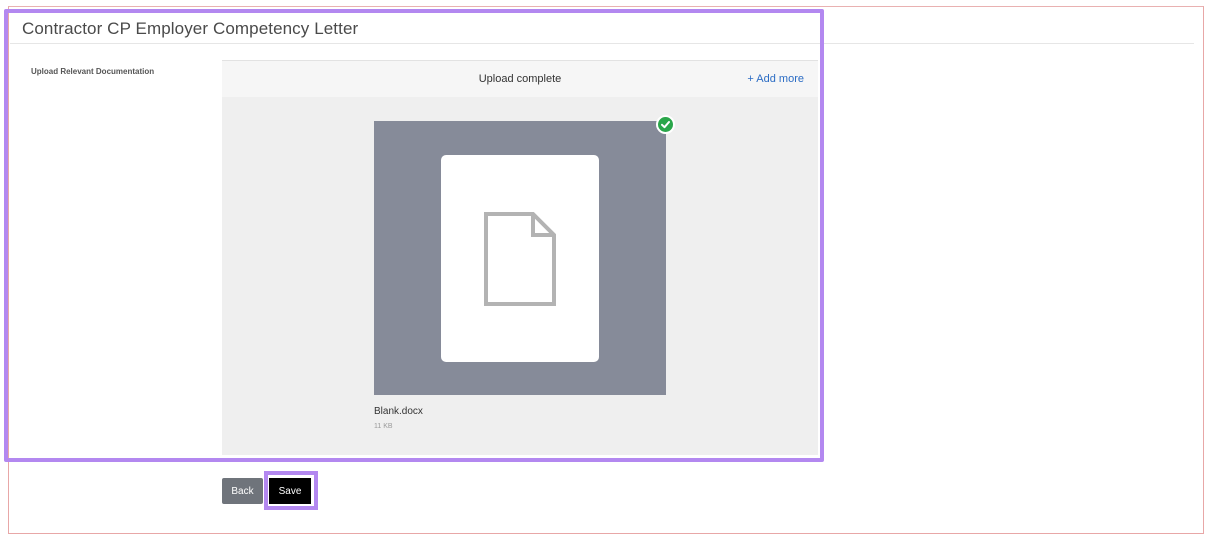  Describe the element at coordinates (242, 491) in the screenshot. I see `back-button: Back` at that location.